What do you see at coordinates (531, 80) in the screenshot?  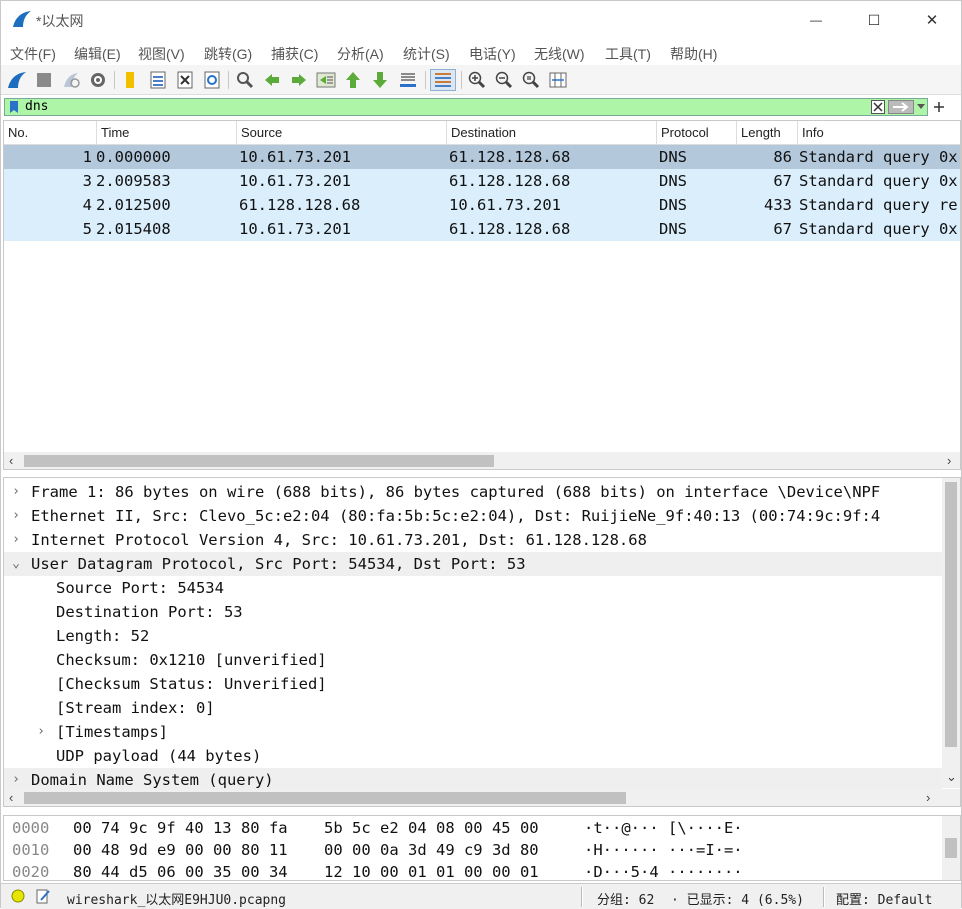 I see `normal-size-icon` at bounding box center [531, 80].